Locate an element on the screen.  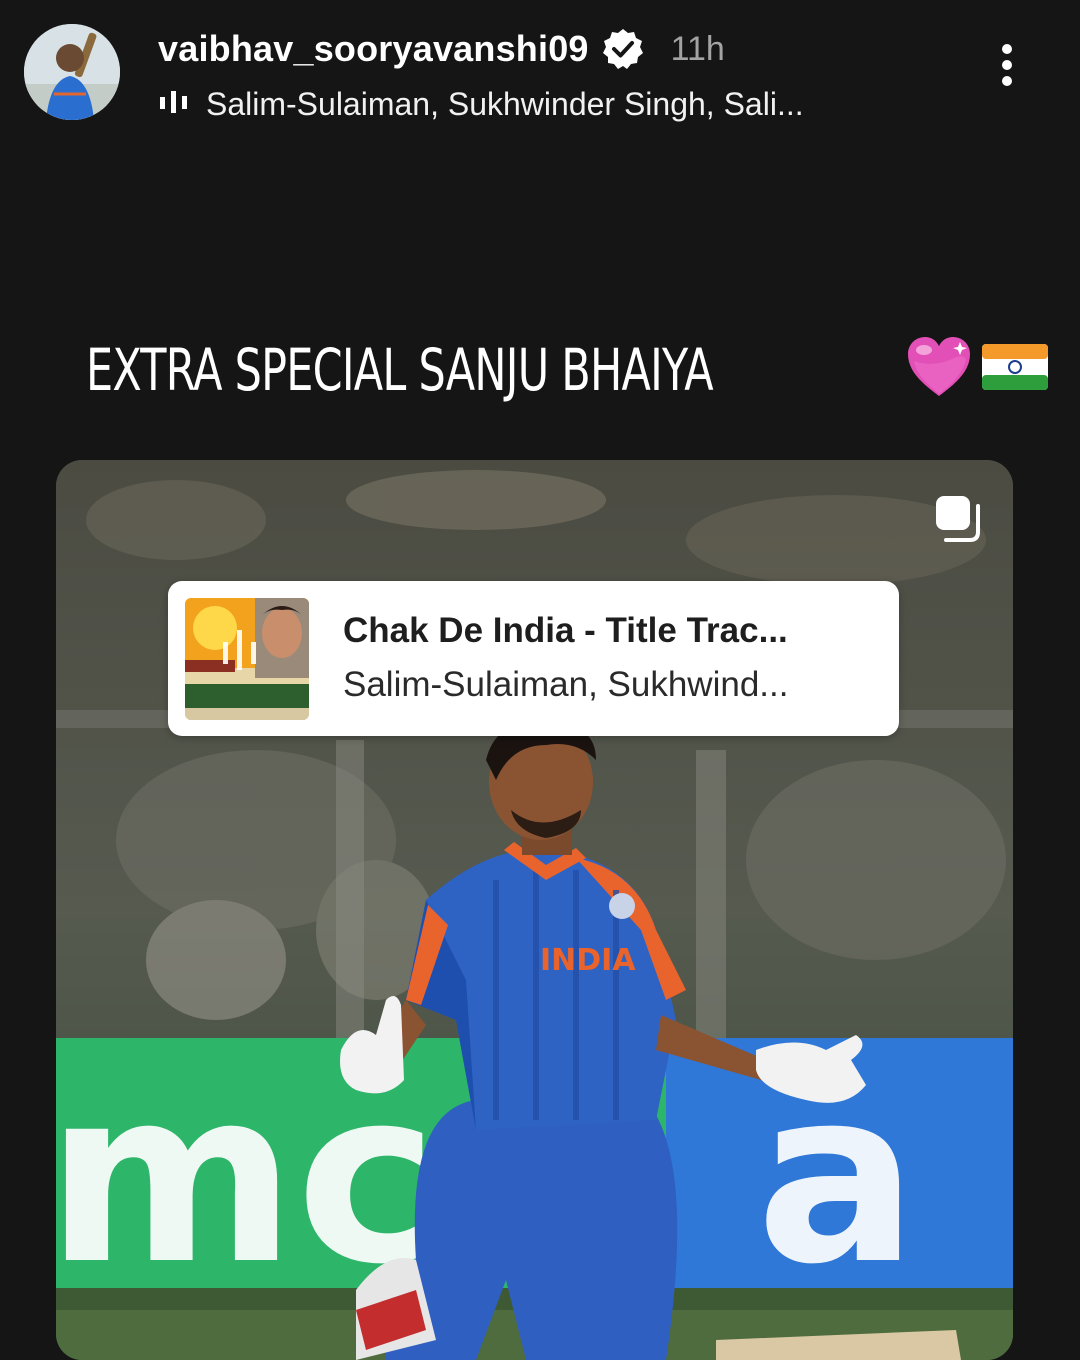
album-art is located at coordinates (247, 659).